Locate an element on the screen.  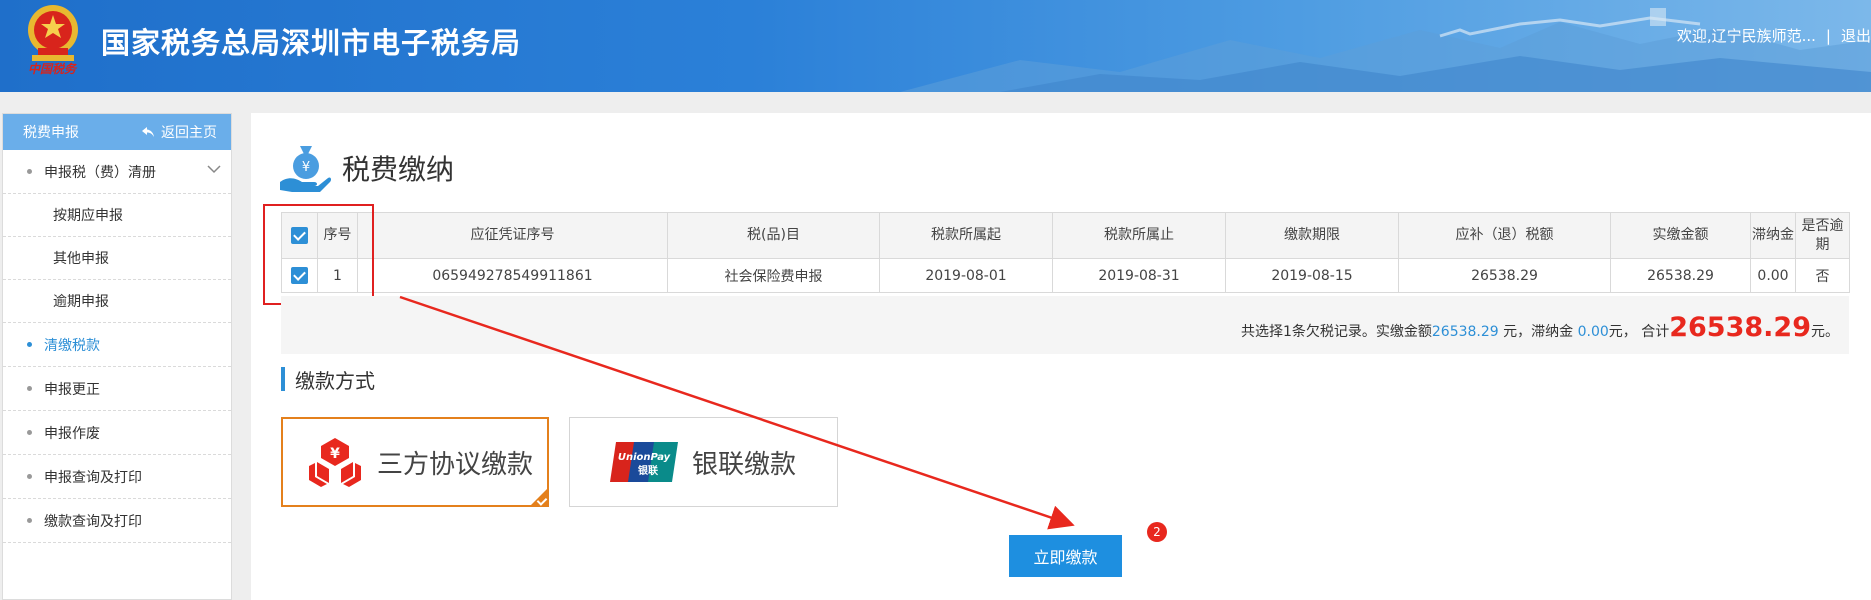
sidebar-item-label: 其他申报 is located at coordinates (81, 259).